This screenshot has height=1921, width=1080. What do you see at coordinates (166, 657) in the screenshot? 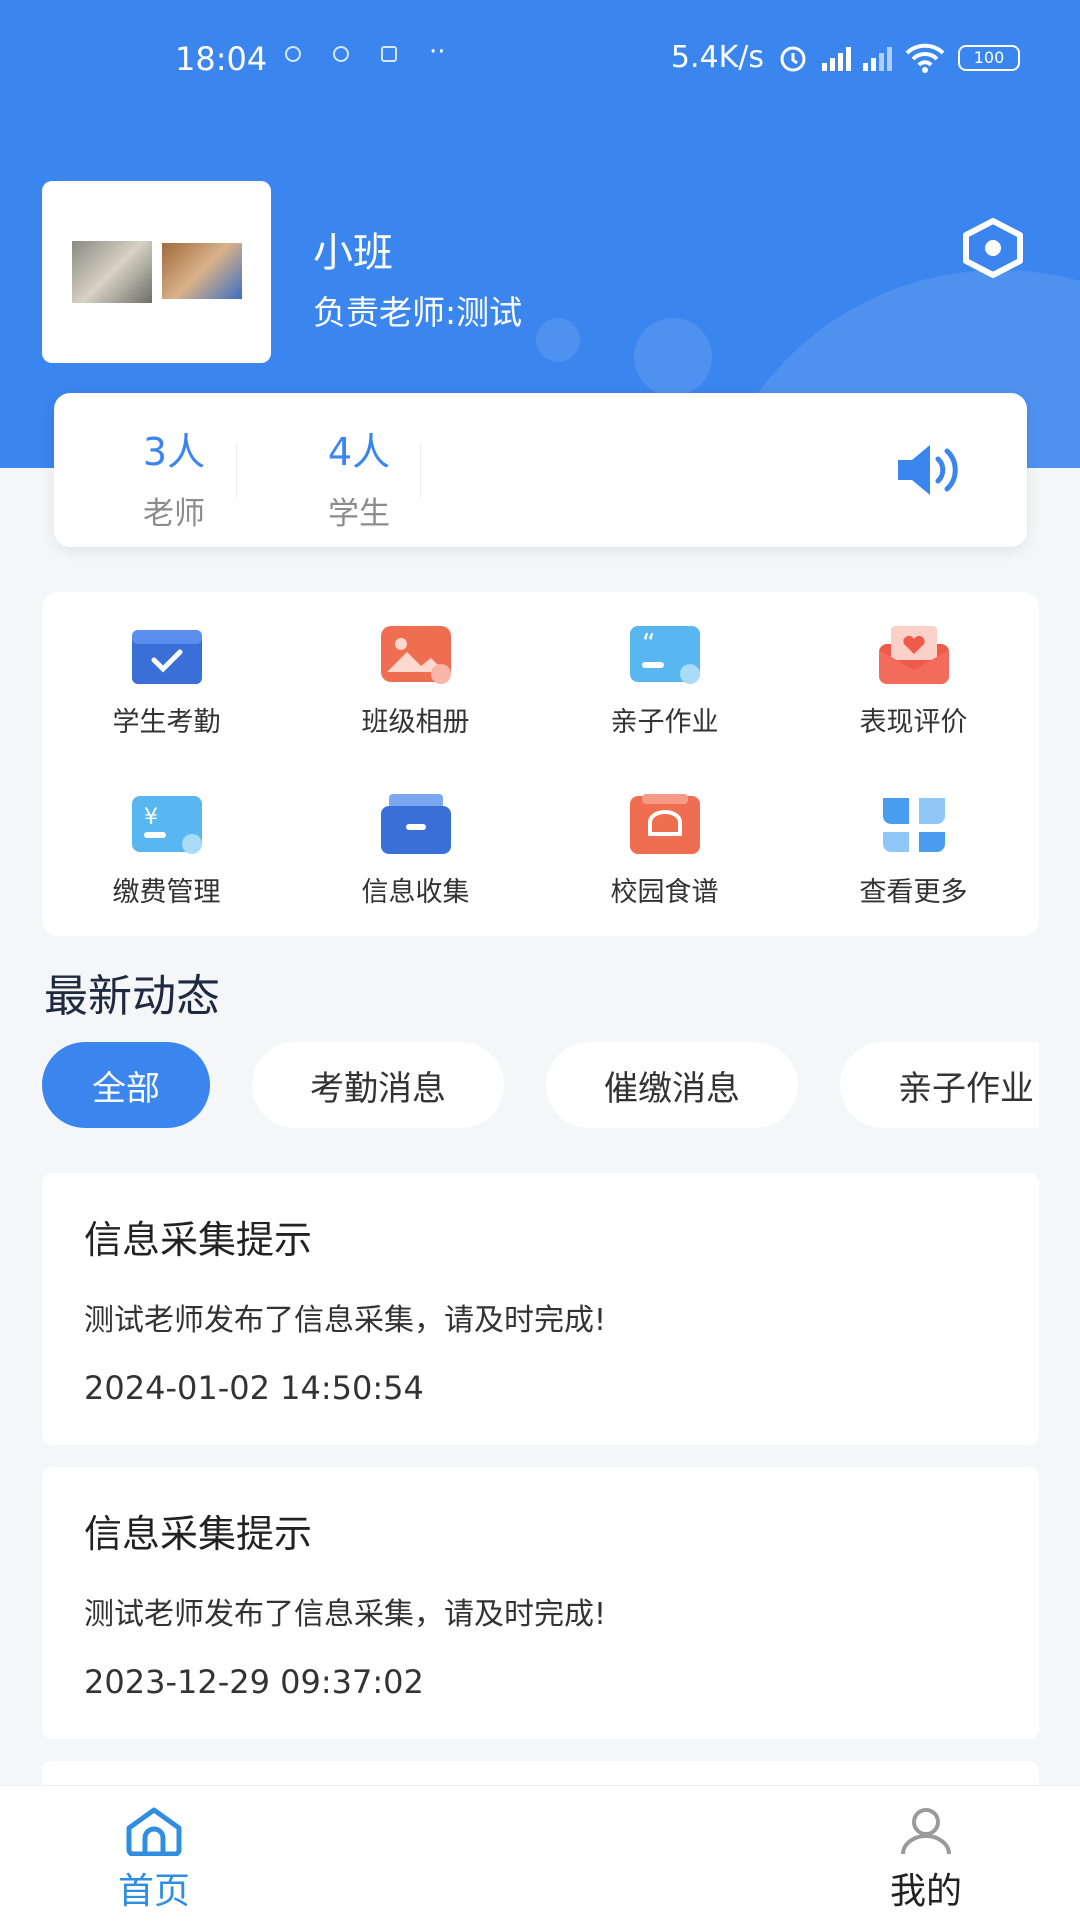
I see `attendance-icon` at bounding box center [166, 657].